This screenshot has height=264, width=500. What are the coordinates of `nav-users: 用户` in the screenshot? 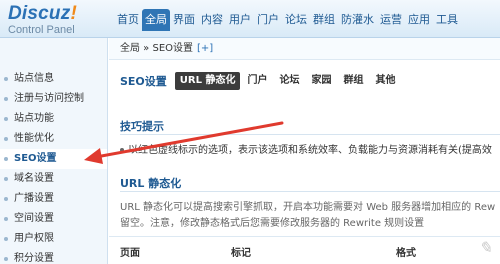 It's located at (240, 20).